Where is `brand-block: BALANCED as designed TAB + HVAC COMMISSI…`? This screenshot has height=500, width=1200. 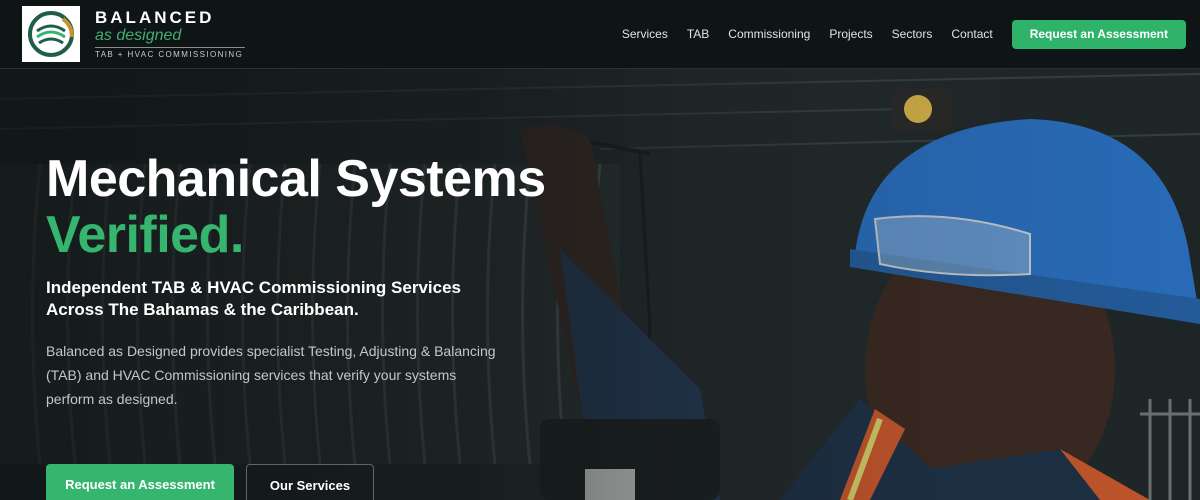
brand-block: BALANCED as designed TAB + HVAC COMMISSI… is located at coordinates (175, 34).